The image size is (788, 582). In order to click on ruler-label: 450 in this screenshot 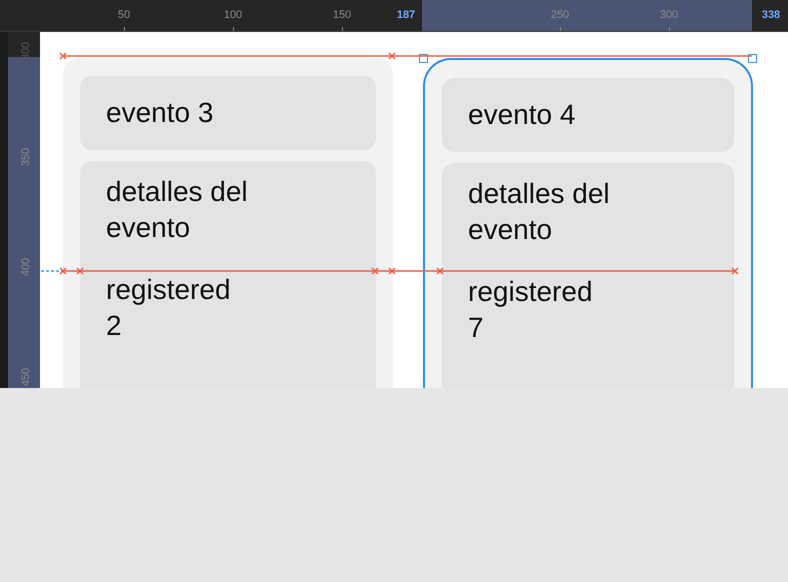, I will do `click(26, 377)`.